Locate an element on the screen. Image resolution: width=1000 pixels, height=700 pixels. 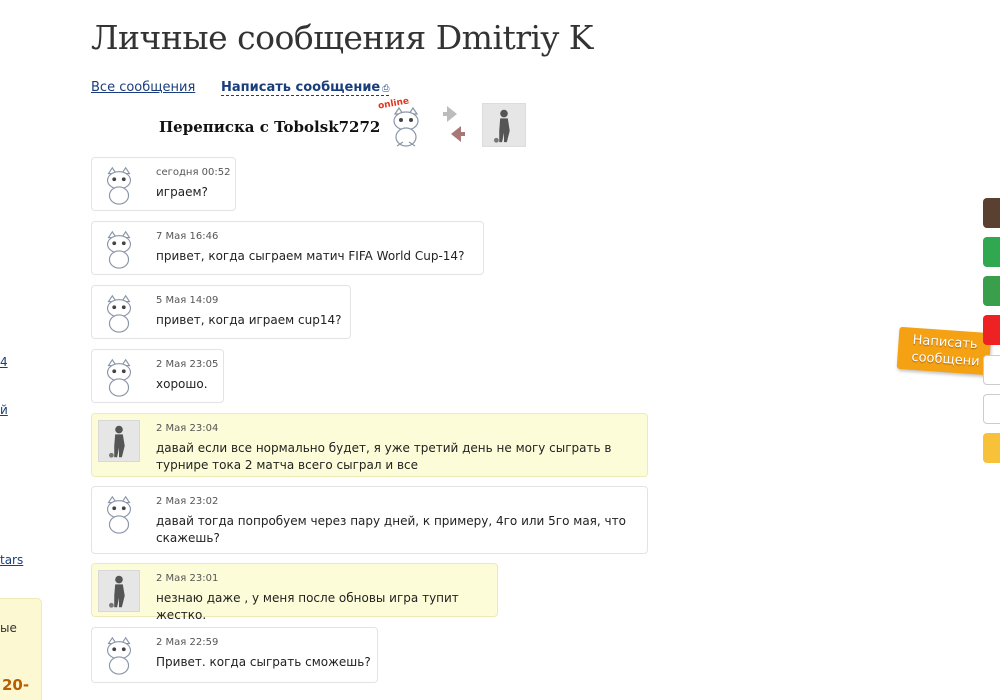
star-icon is located at coordinates (991, 448).